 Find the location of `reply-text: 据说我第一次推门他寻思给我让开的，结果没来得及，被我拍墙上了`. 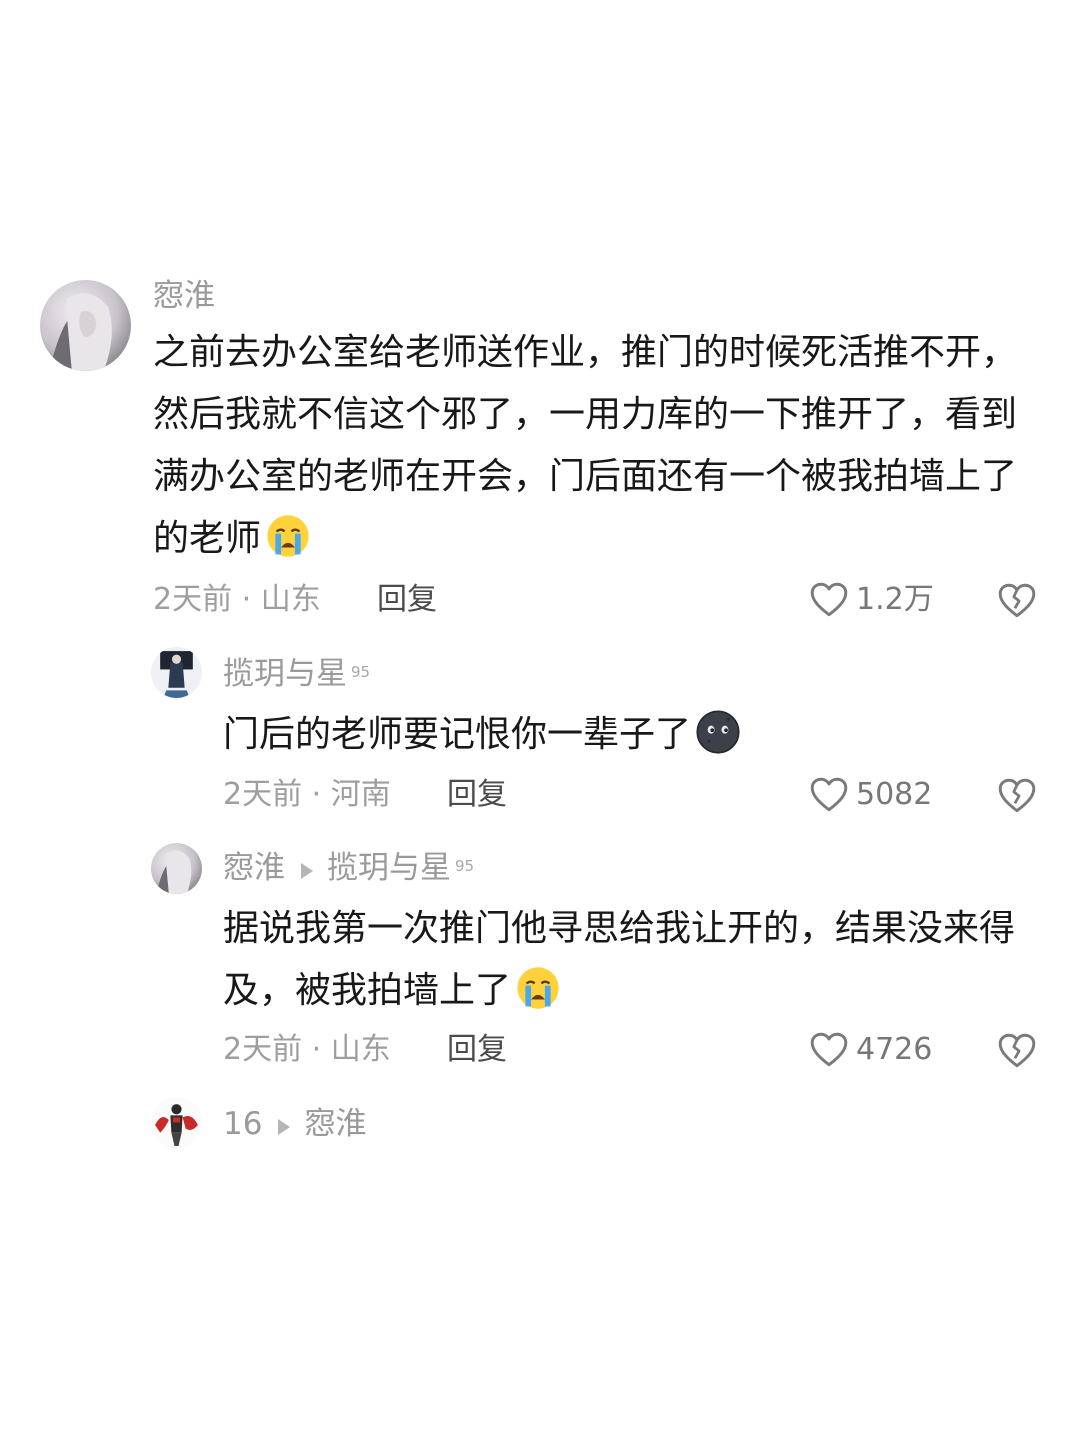

reply-text: 据说我第一次推门他寻思给我让开的，结果没来得及，被我拍墙上了 is located at coordinates (633, 960).